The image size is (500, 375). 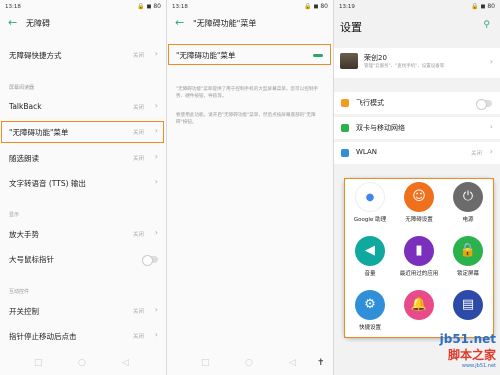 I want to click on row-tts: 文字转语音 (TTS) 输出 ›, so click(x=83, y=183).